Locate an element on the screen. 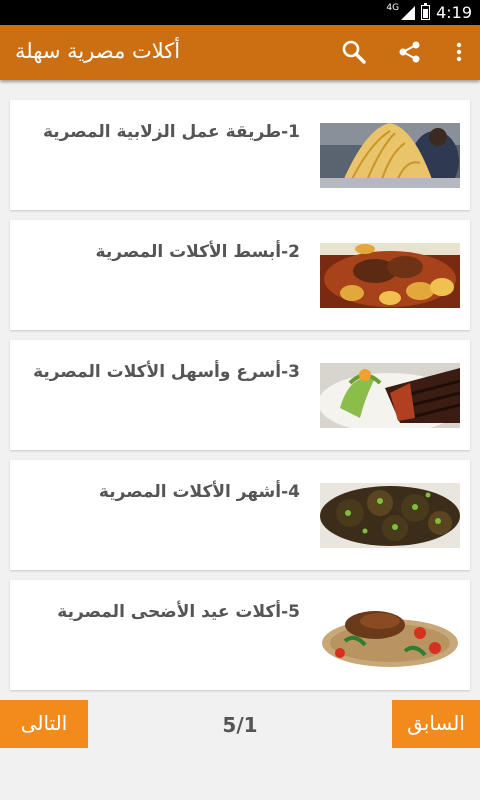 Image resolution: width=480 pixels, height=800 pixels. list-item: 2-أبسط الأكلات المصرية is located at coordinates (240, 275).